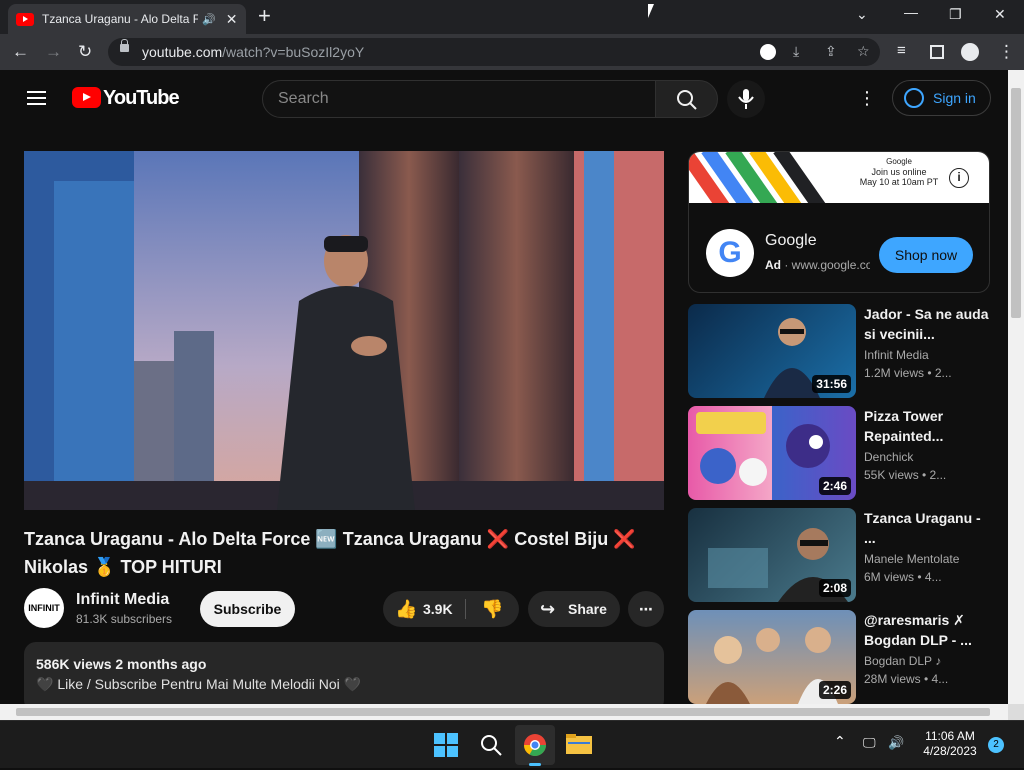 The width and height of the screenshot is (1024, 770). Describe the element at coordinates (459, 99) in the screenshot. I see `search-input: Search` at that location.